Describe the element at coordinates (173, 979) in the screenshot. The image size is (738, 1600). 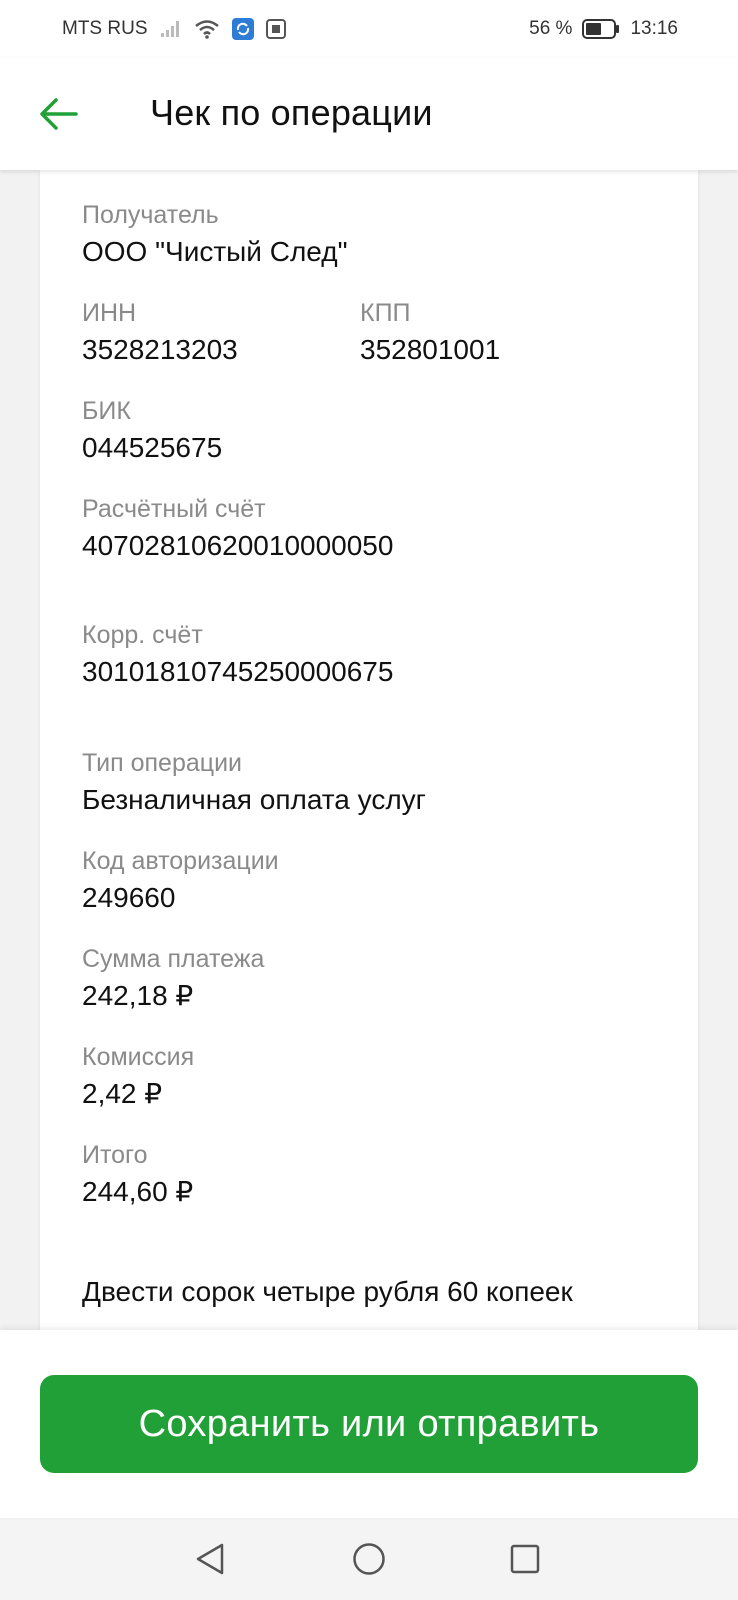
I see `amount-field: Сумма платежа 242,18 ₽` at that location.